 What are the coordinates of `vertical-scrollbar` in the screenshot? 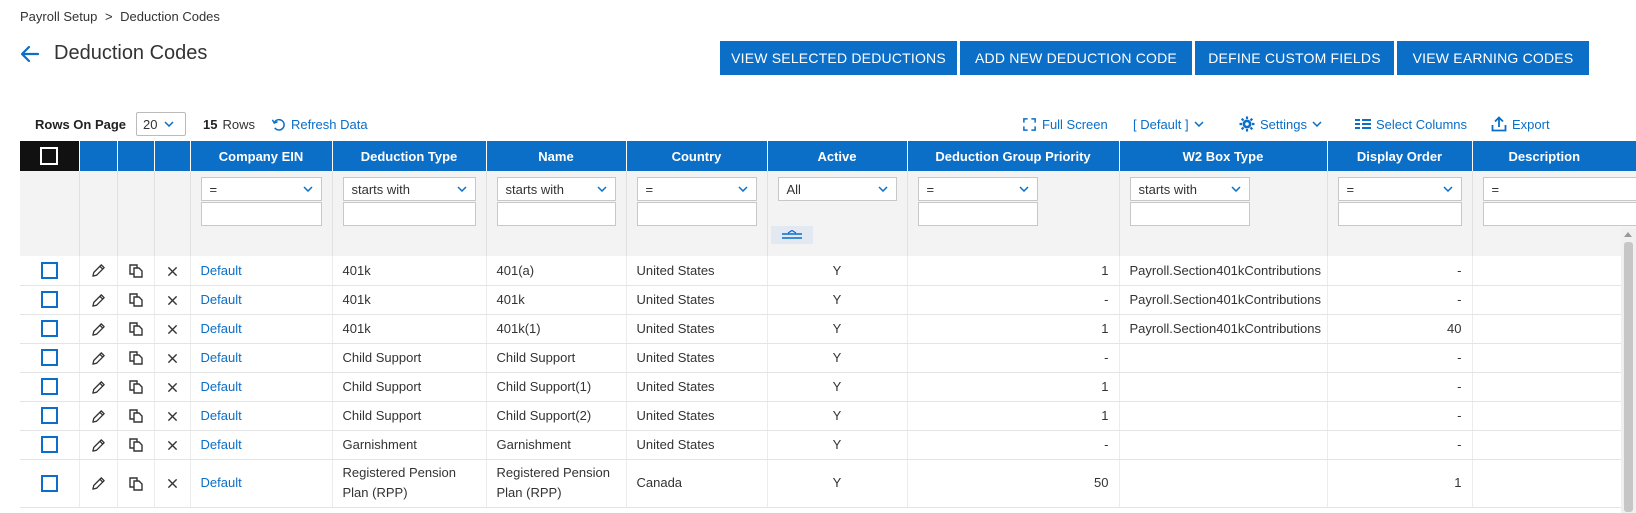 It's located at (1628, 370).